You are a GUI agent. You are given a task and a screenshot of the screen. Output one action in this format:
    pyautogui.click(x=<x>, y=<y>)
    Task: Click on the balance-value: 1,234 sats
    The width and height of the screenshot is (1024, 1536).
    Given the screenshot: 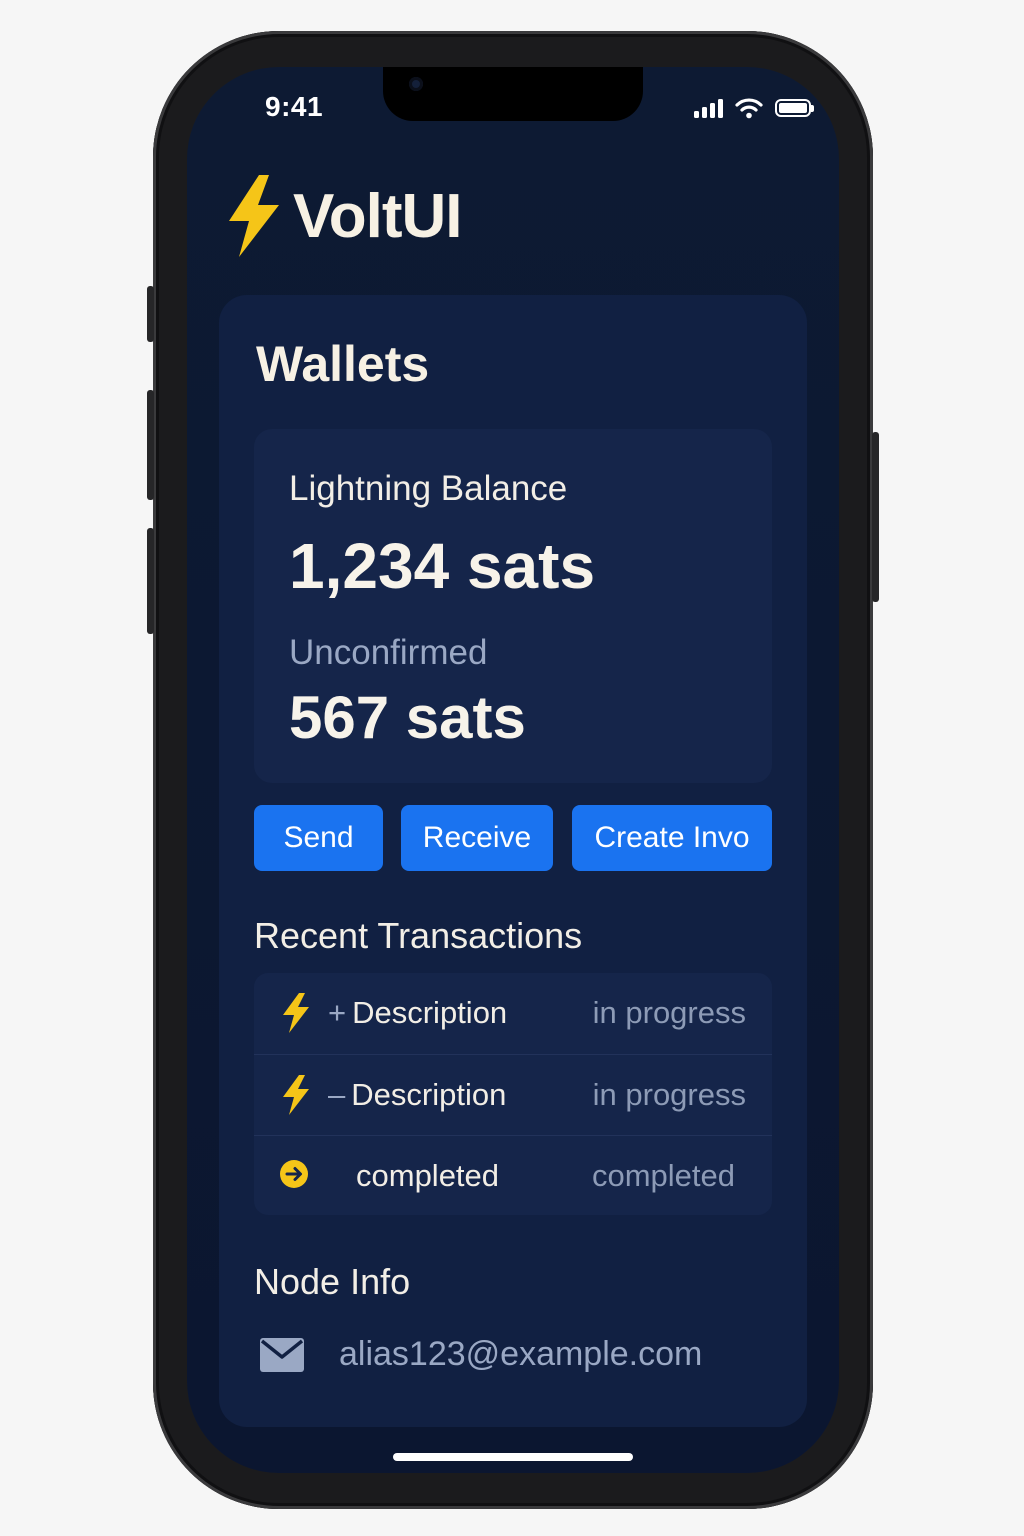 What is the action you would take?
    pyautogui.click(x=442, y=566)
    